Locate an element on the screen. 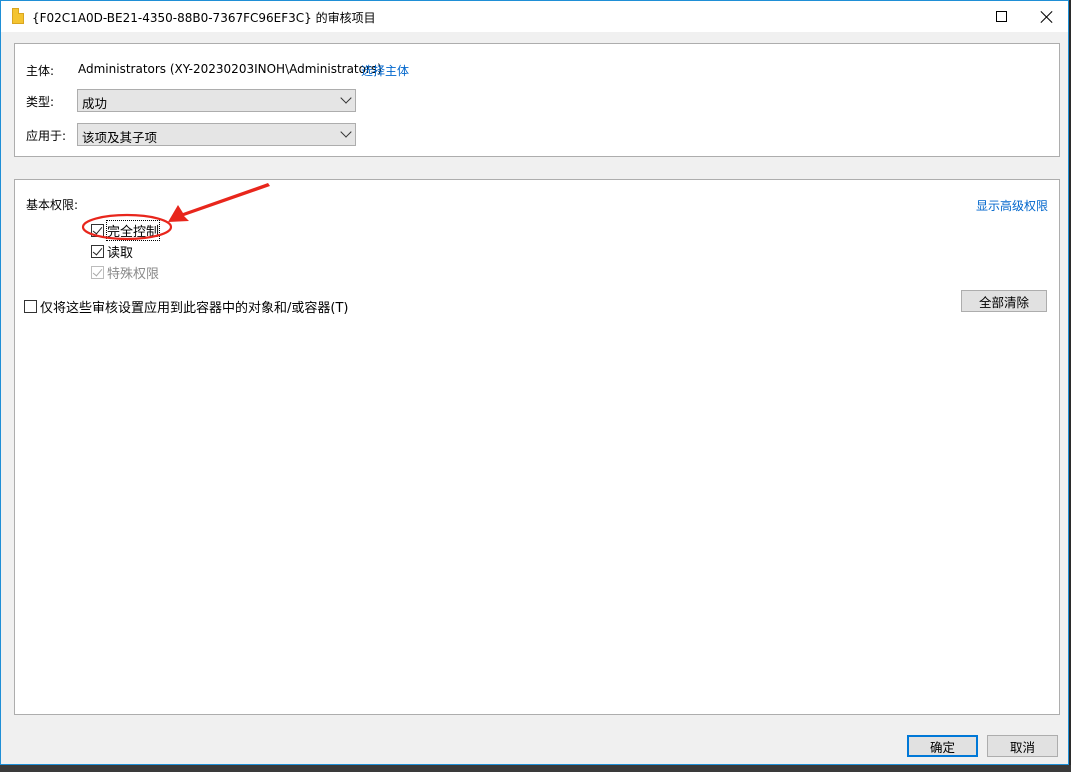 This screenshot has height=772, width=1071. apply-only-checkbox-row: 仅将这些审核设置应用到此容器中的对象和/或容器(T) is located at coordinates (186, 306).